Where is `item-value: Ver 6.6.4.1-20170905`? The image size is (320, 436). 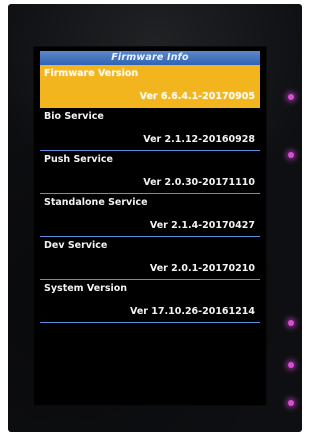 item-value: Ver 6.6.4.1-20170905 is located at coordinates (197, 96).